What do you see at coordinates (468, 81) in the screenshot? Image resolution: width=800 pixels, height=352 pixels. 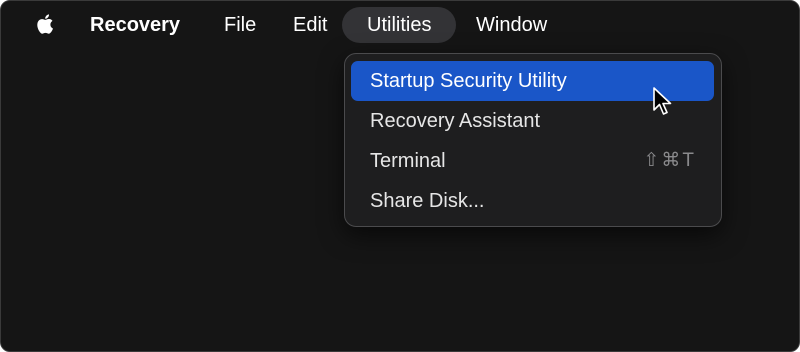 I see `menu-item-label: Startup Security Utility` at bounding box center [468, 81].